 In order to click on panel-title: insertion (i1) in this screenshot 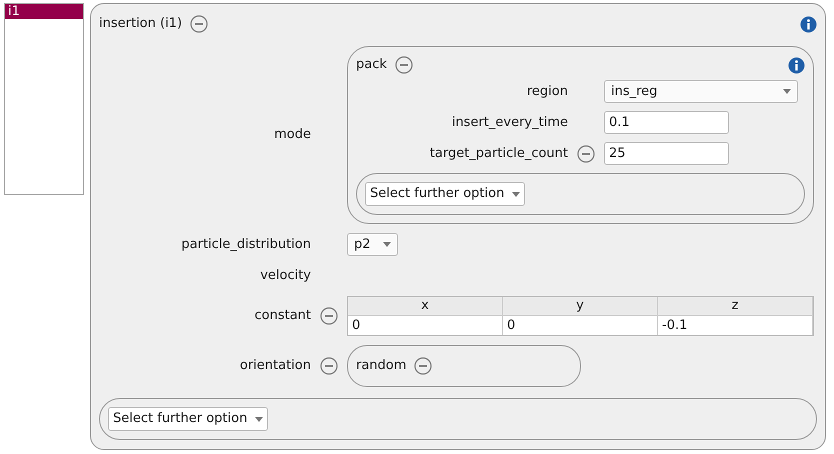, I will do `click(140, 24)`.